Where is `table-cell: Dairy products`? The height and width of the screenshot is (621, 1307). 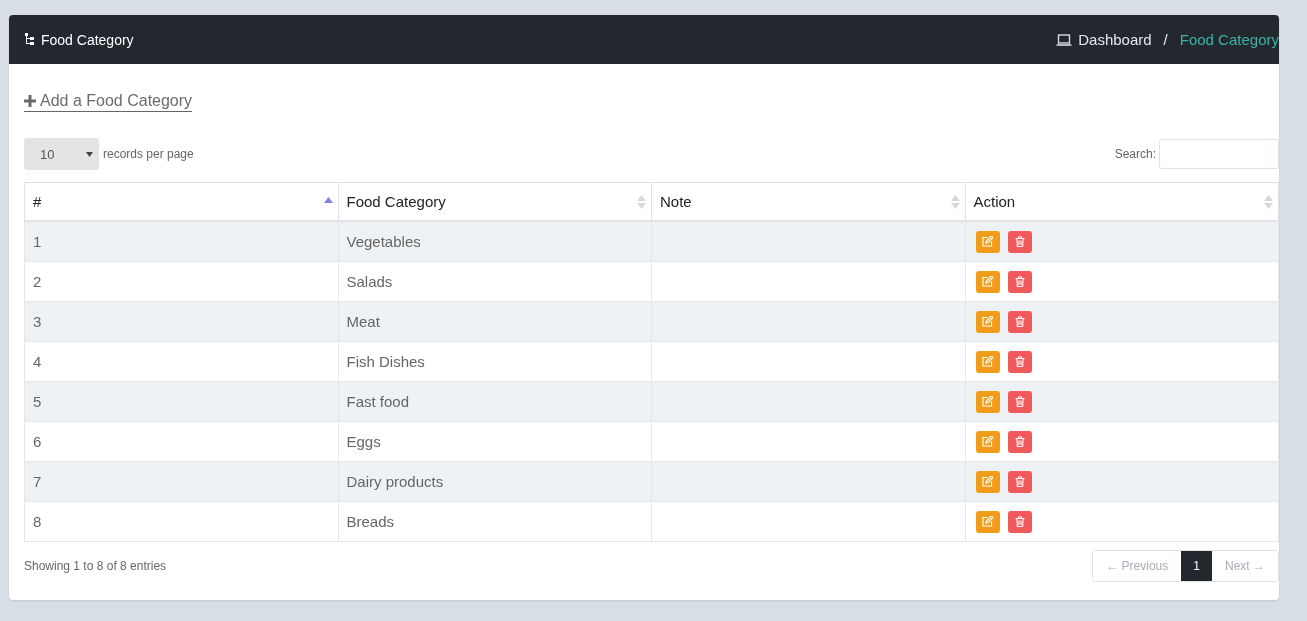
table-cell: Dairy products is located at coordinates (495, 481).